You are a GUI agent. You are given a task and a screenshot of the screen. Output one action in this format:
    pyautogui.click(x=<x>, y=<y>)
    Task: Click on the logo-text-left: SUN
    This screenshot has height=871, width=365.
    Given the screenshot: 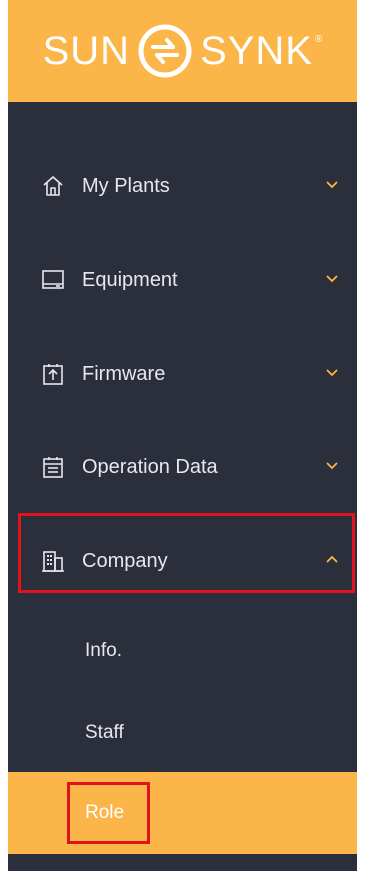 What is the action you would take?
    pyautogui.click(x=86, y=51)
    